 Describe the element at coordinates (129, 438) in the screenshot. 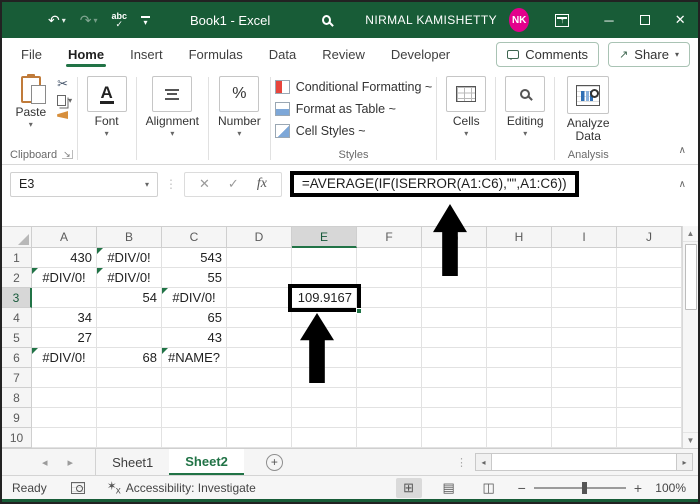

I see `cell-B10` at that location.